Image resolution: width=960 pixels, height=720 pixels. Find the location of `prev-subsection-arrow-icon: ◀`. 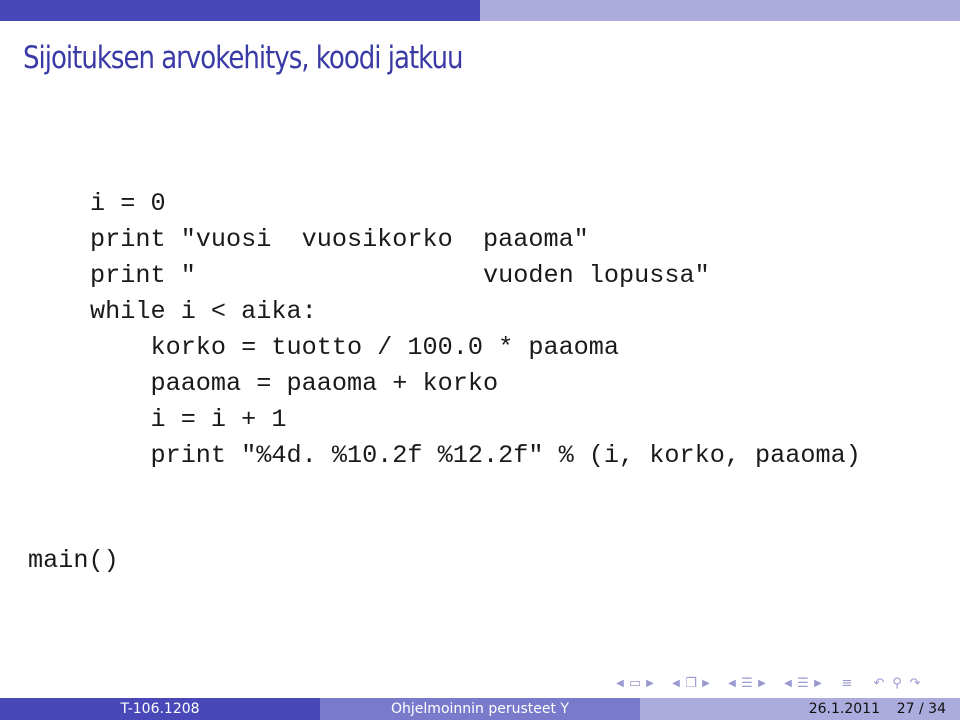

prev-subsection-arrow-icon: ◀ is located at coordinates (676, 683).